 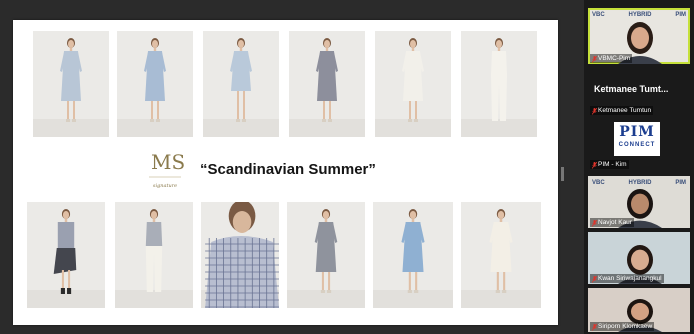 I want to click on collection-title: “Scandinavian Summer”, so click(x=288, y=169).